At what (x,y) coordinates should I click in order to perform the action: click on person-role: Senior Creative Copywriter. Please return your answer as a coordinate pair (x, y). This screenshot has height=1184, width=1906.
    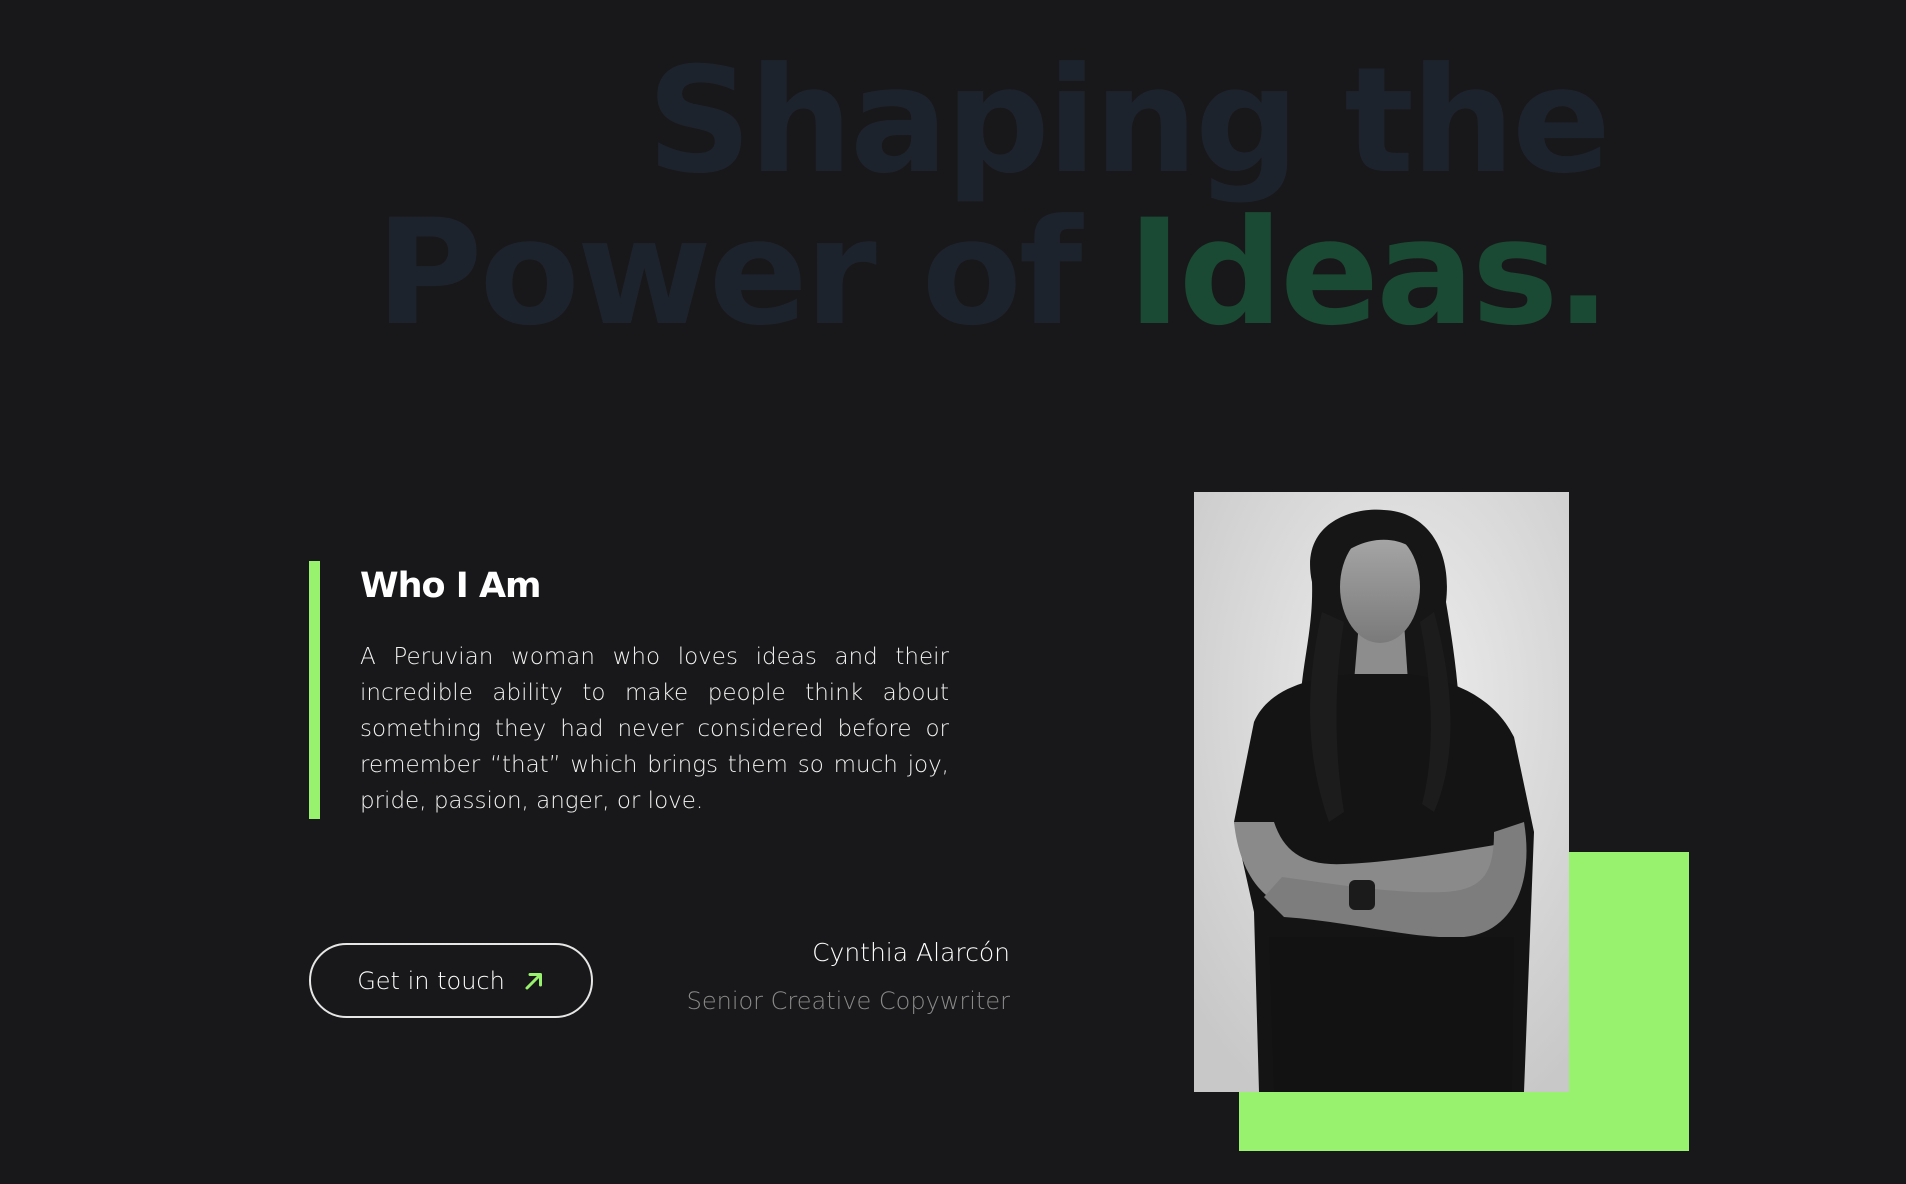
    Looking at the image, I should click on (848, 1001).